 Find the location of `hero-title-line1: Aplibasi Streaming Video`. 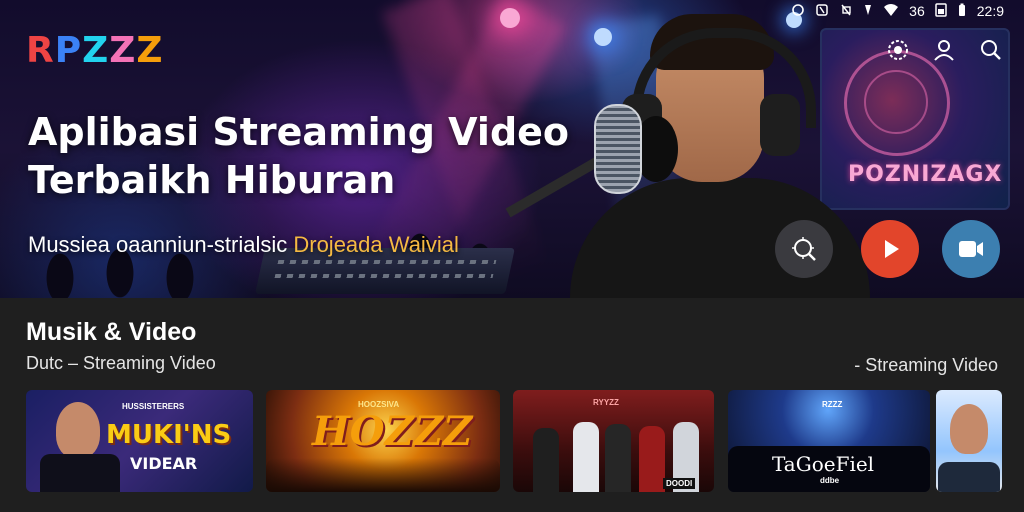

hero-title-line1: Aplibasi Streaming Video is located at coordinates (299, 132).